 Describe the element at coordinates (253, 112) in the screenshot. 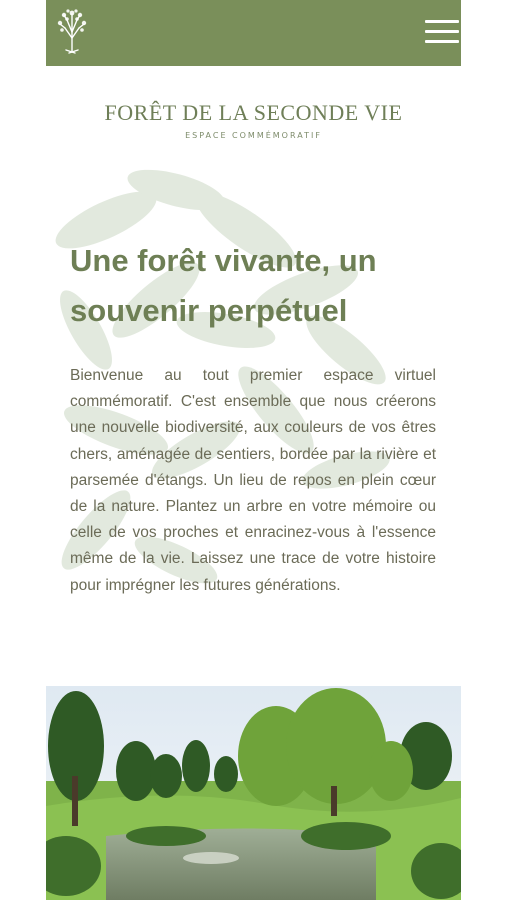

I see `brand-title: FORÊT DE LA SECONDE VIE` at that location.